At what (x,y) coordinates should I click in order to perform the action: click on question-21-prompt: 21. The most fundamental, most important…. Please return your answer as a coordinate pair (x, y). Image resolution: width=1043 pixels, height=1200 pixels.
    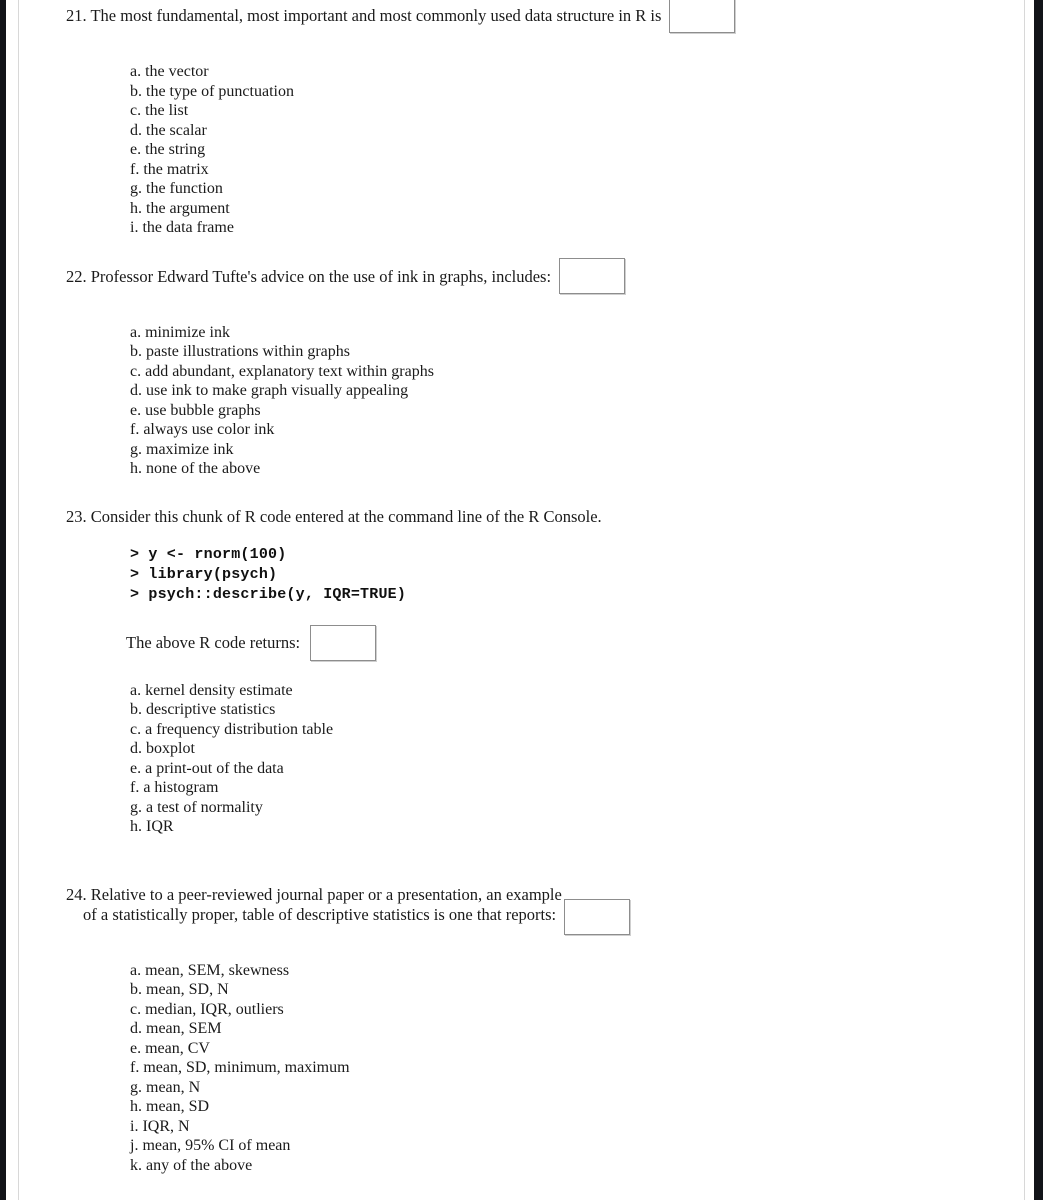
    Looking at the image, I should click on (364, 15).